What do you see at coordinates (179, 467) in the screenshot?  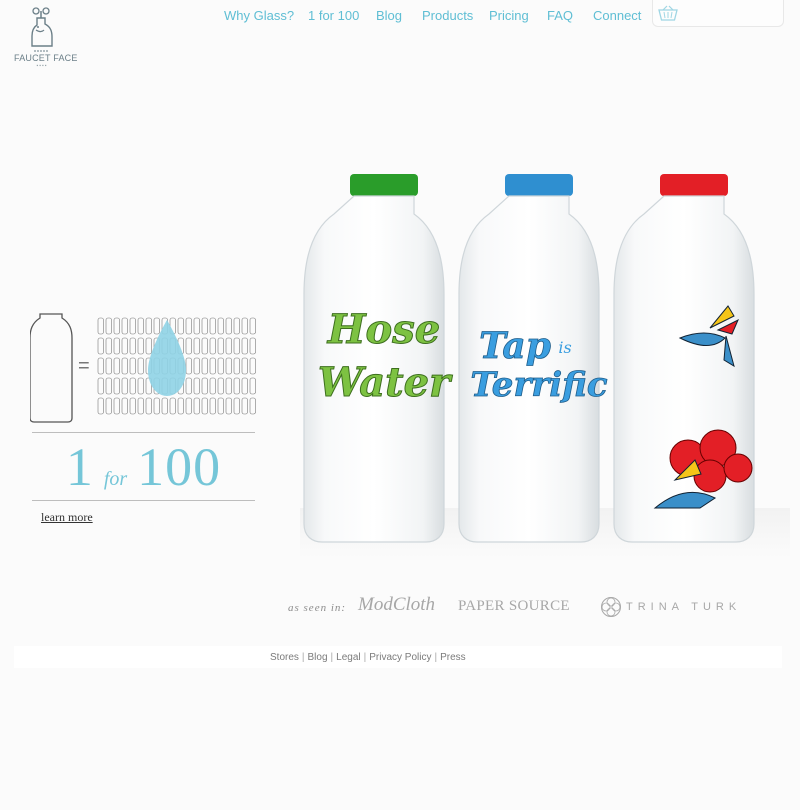 I see `promo-hundred: 100` at bounding box center [179, 467].